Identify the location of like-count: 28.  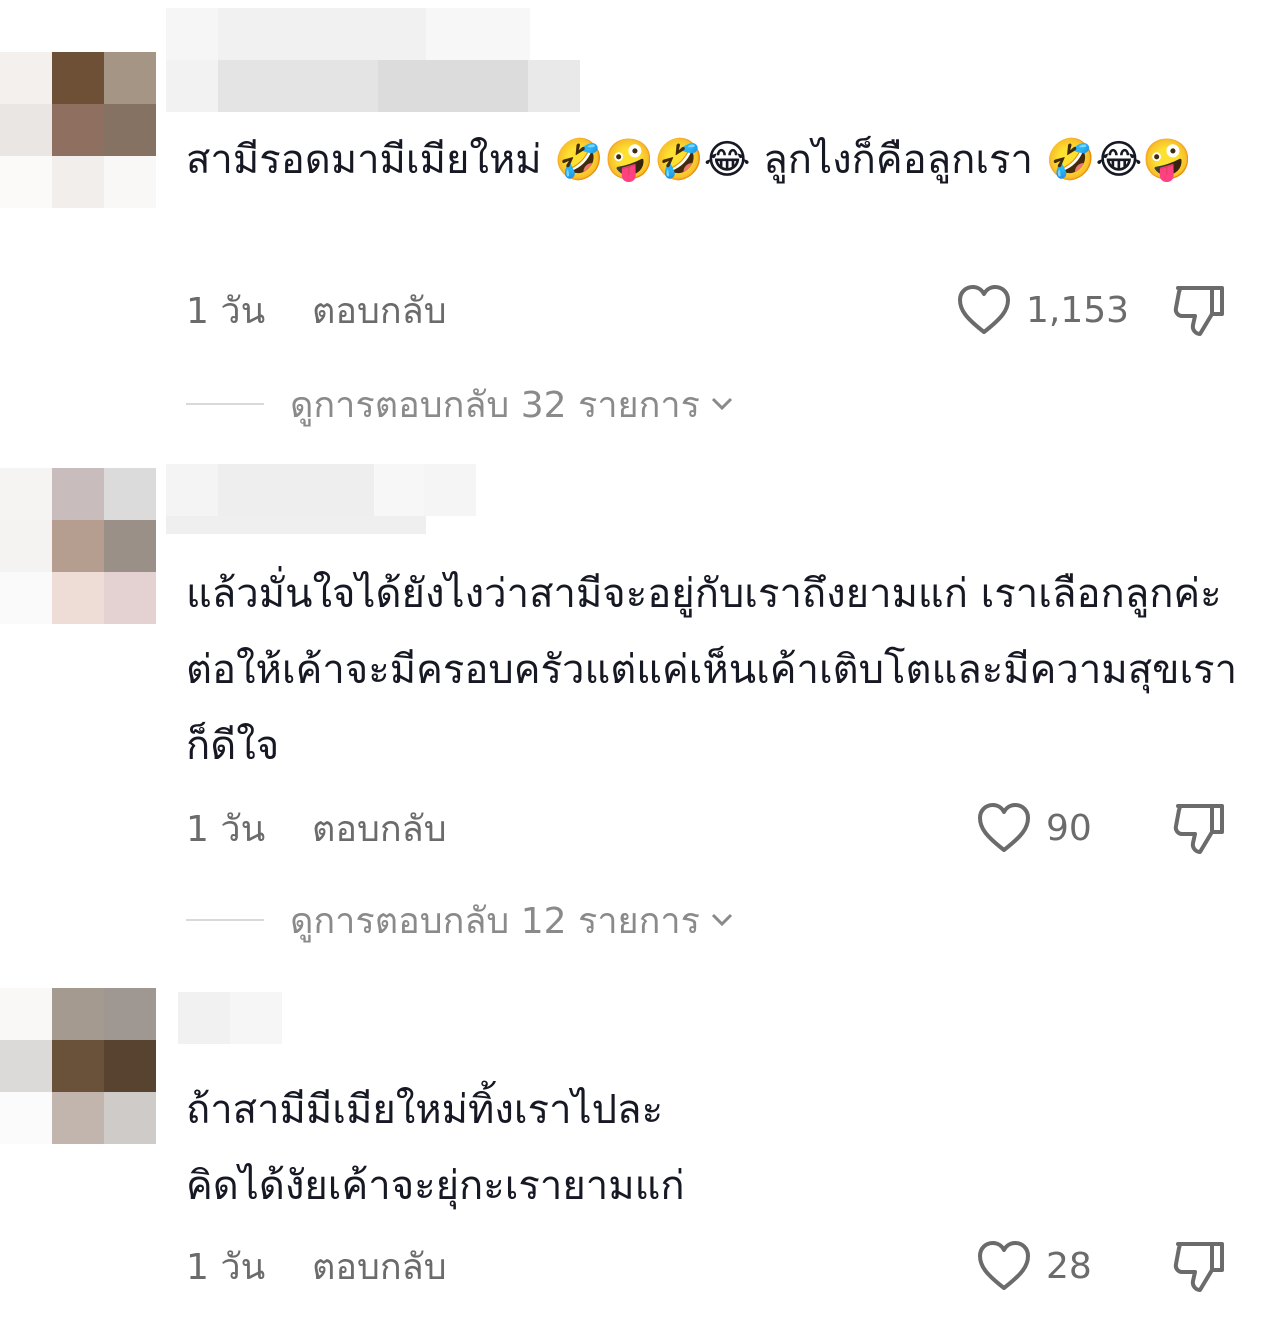
(1069, 1266).